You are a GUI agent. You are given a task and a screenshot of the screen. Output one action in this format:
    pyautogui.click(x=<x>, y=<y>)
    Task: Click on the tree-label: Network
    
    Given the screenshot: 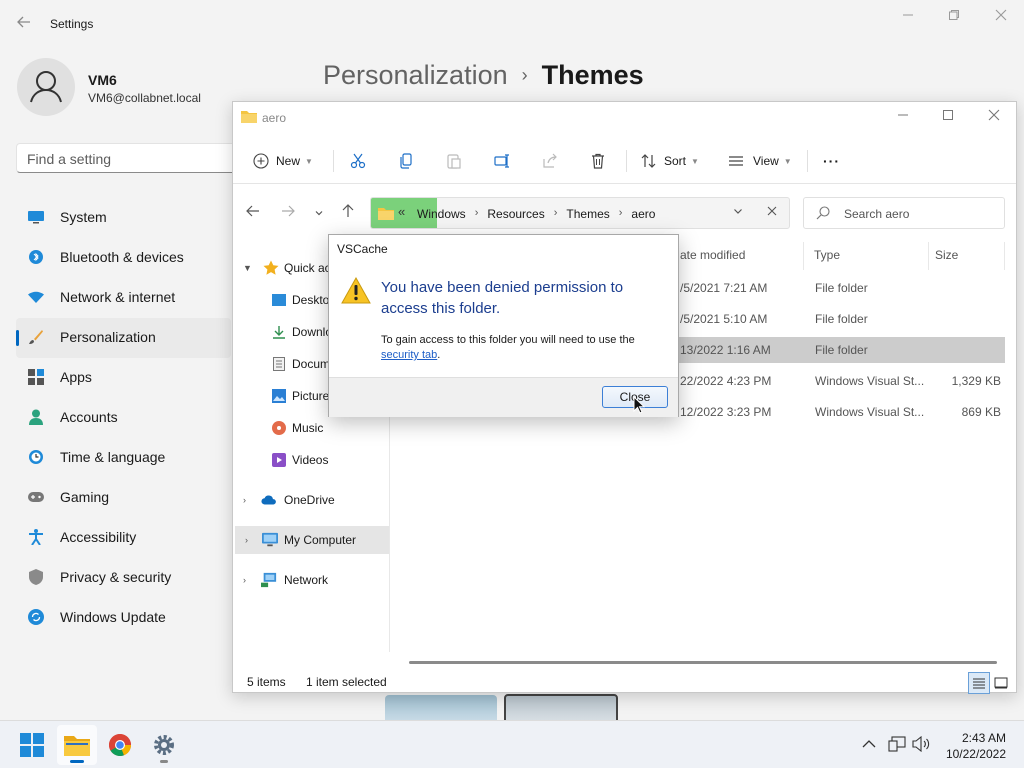 What is the action you would take?
    pyautogui.click(x=306, y=580)
    